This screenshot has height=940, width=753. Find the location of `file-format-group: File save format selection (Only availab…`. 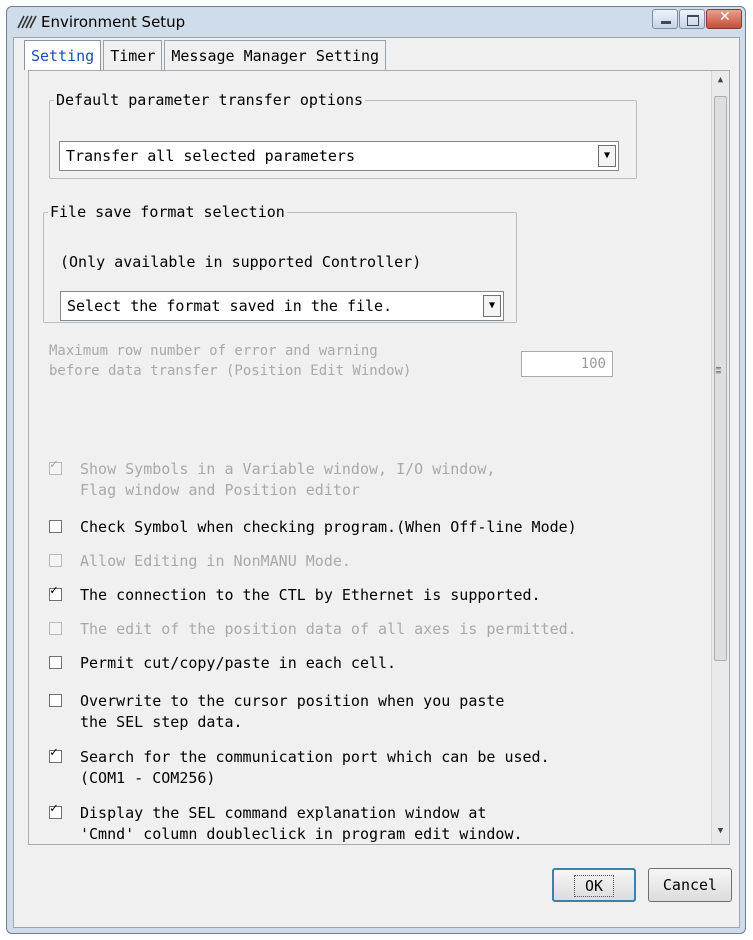

file-format-group: File save format selection (Only availab… is located at coordinates (280, 263).